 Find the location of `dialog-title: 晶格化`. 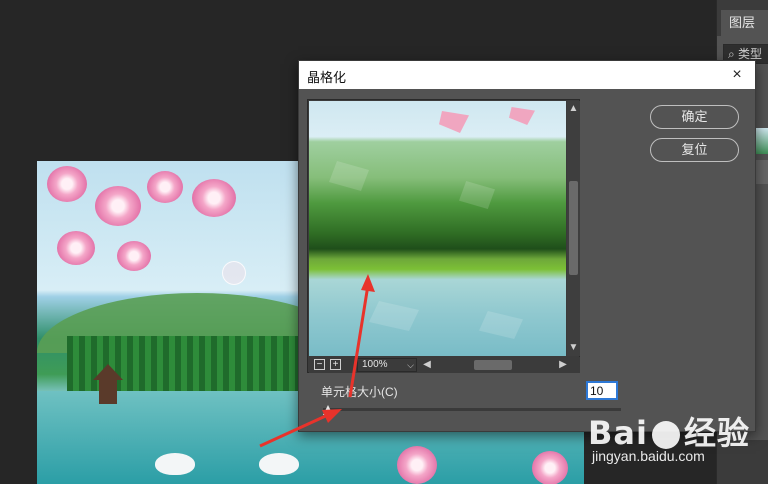

dialog-title: 晶格化 is located at coordinates (327, 77).